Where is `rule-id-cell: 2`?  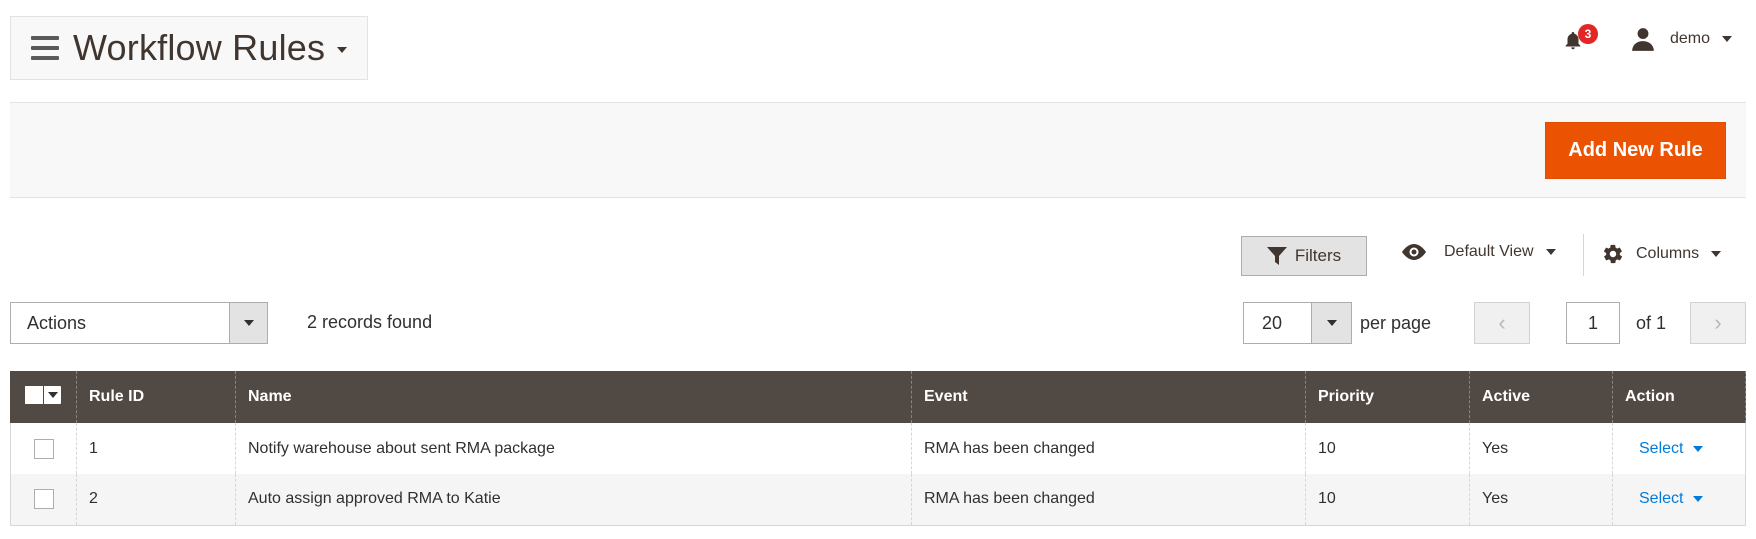 rule-id-cell: 2 is located at coordinates (156, 500).